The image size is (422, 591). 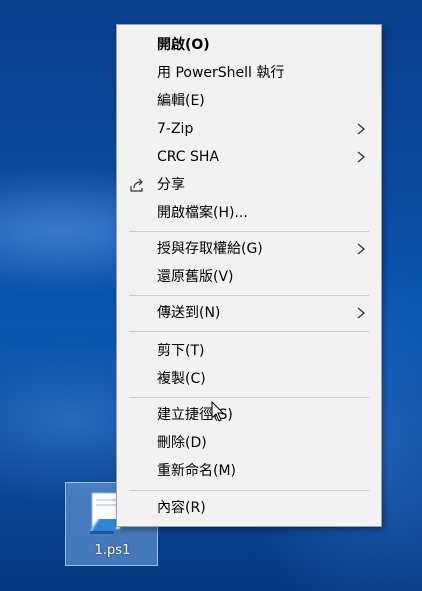 What do you see at coordinates (171, 185) in the screenshot?
I see `menu-item-label: 分享` at bounding box center [171, 185].